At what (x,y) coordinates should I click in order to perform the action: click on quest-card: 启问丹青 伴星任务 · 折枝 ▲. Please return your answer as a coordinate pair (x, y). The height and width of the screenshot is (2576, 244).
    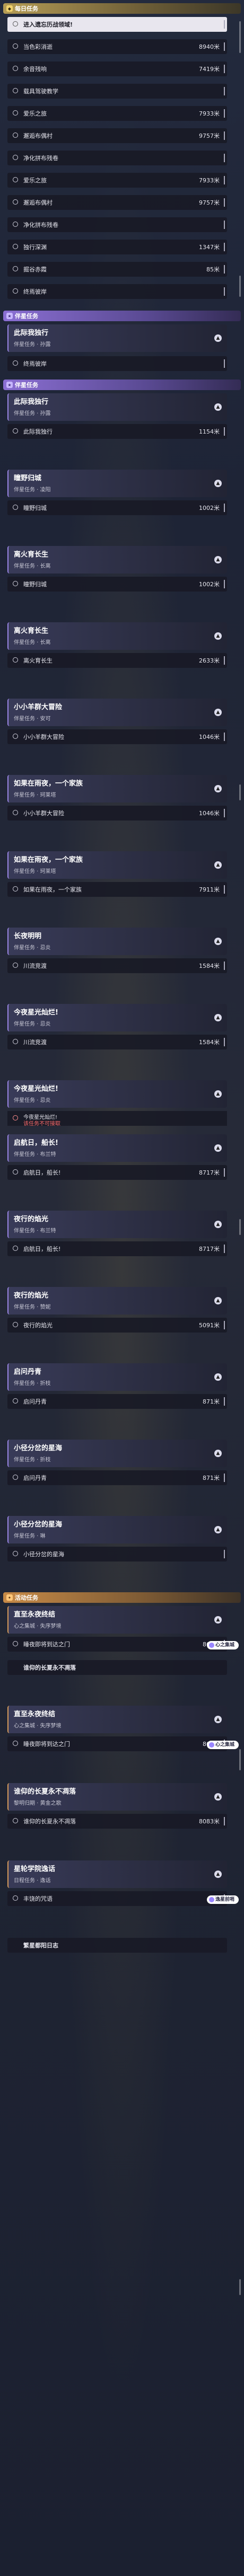
    Looking at the image, I should click on (117, 1377).